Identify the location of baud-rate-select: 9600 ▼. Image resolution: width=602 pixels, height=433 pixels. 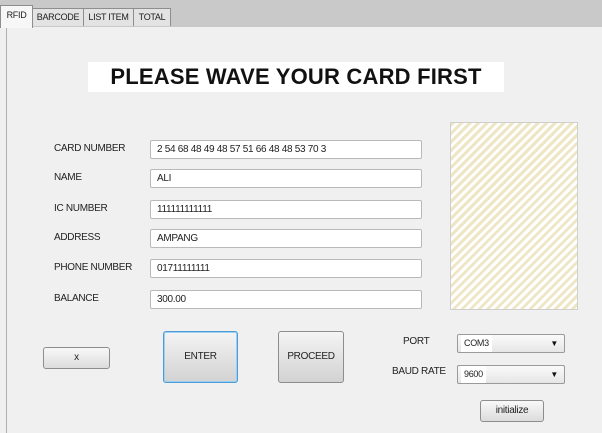
(511, 374).